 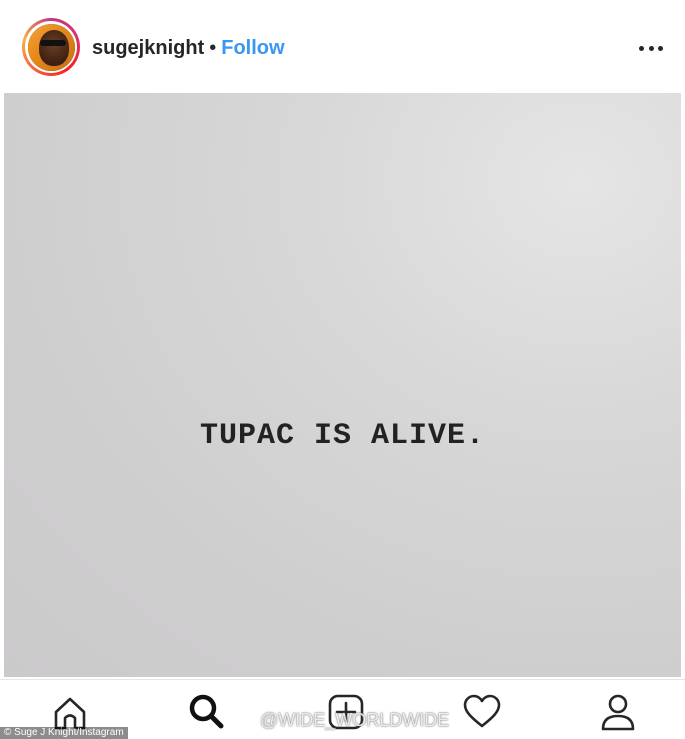 I want to click on profile-icon, so click(x=618, y=712).